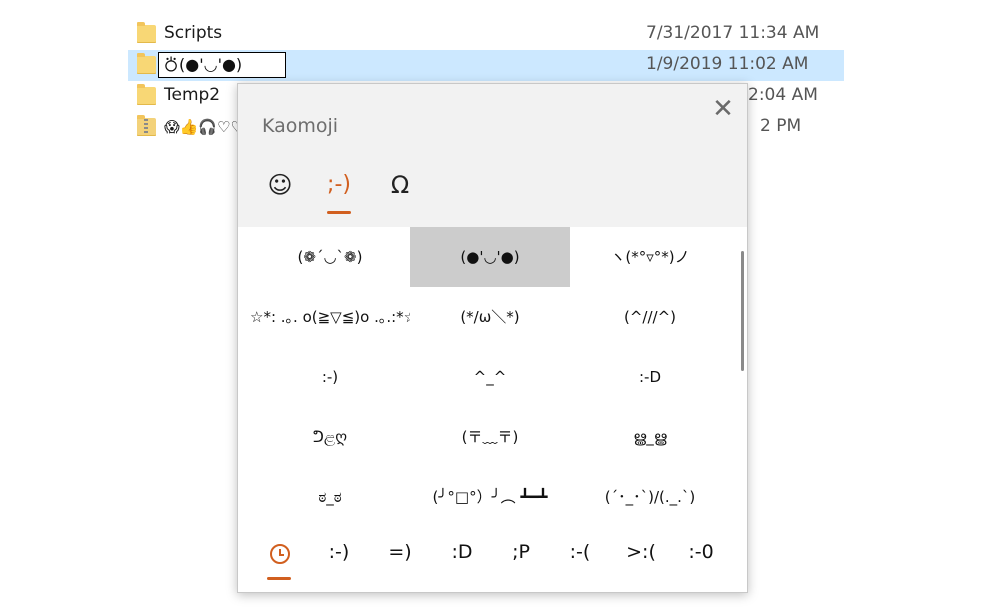 The width and height of the screenshot is (1001, 613). I want to click on kaomoji-cell: ヽ(*°▿°*)ノ, so click(650, 257).